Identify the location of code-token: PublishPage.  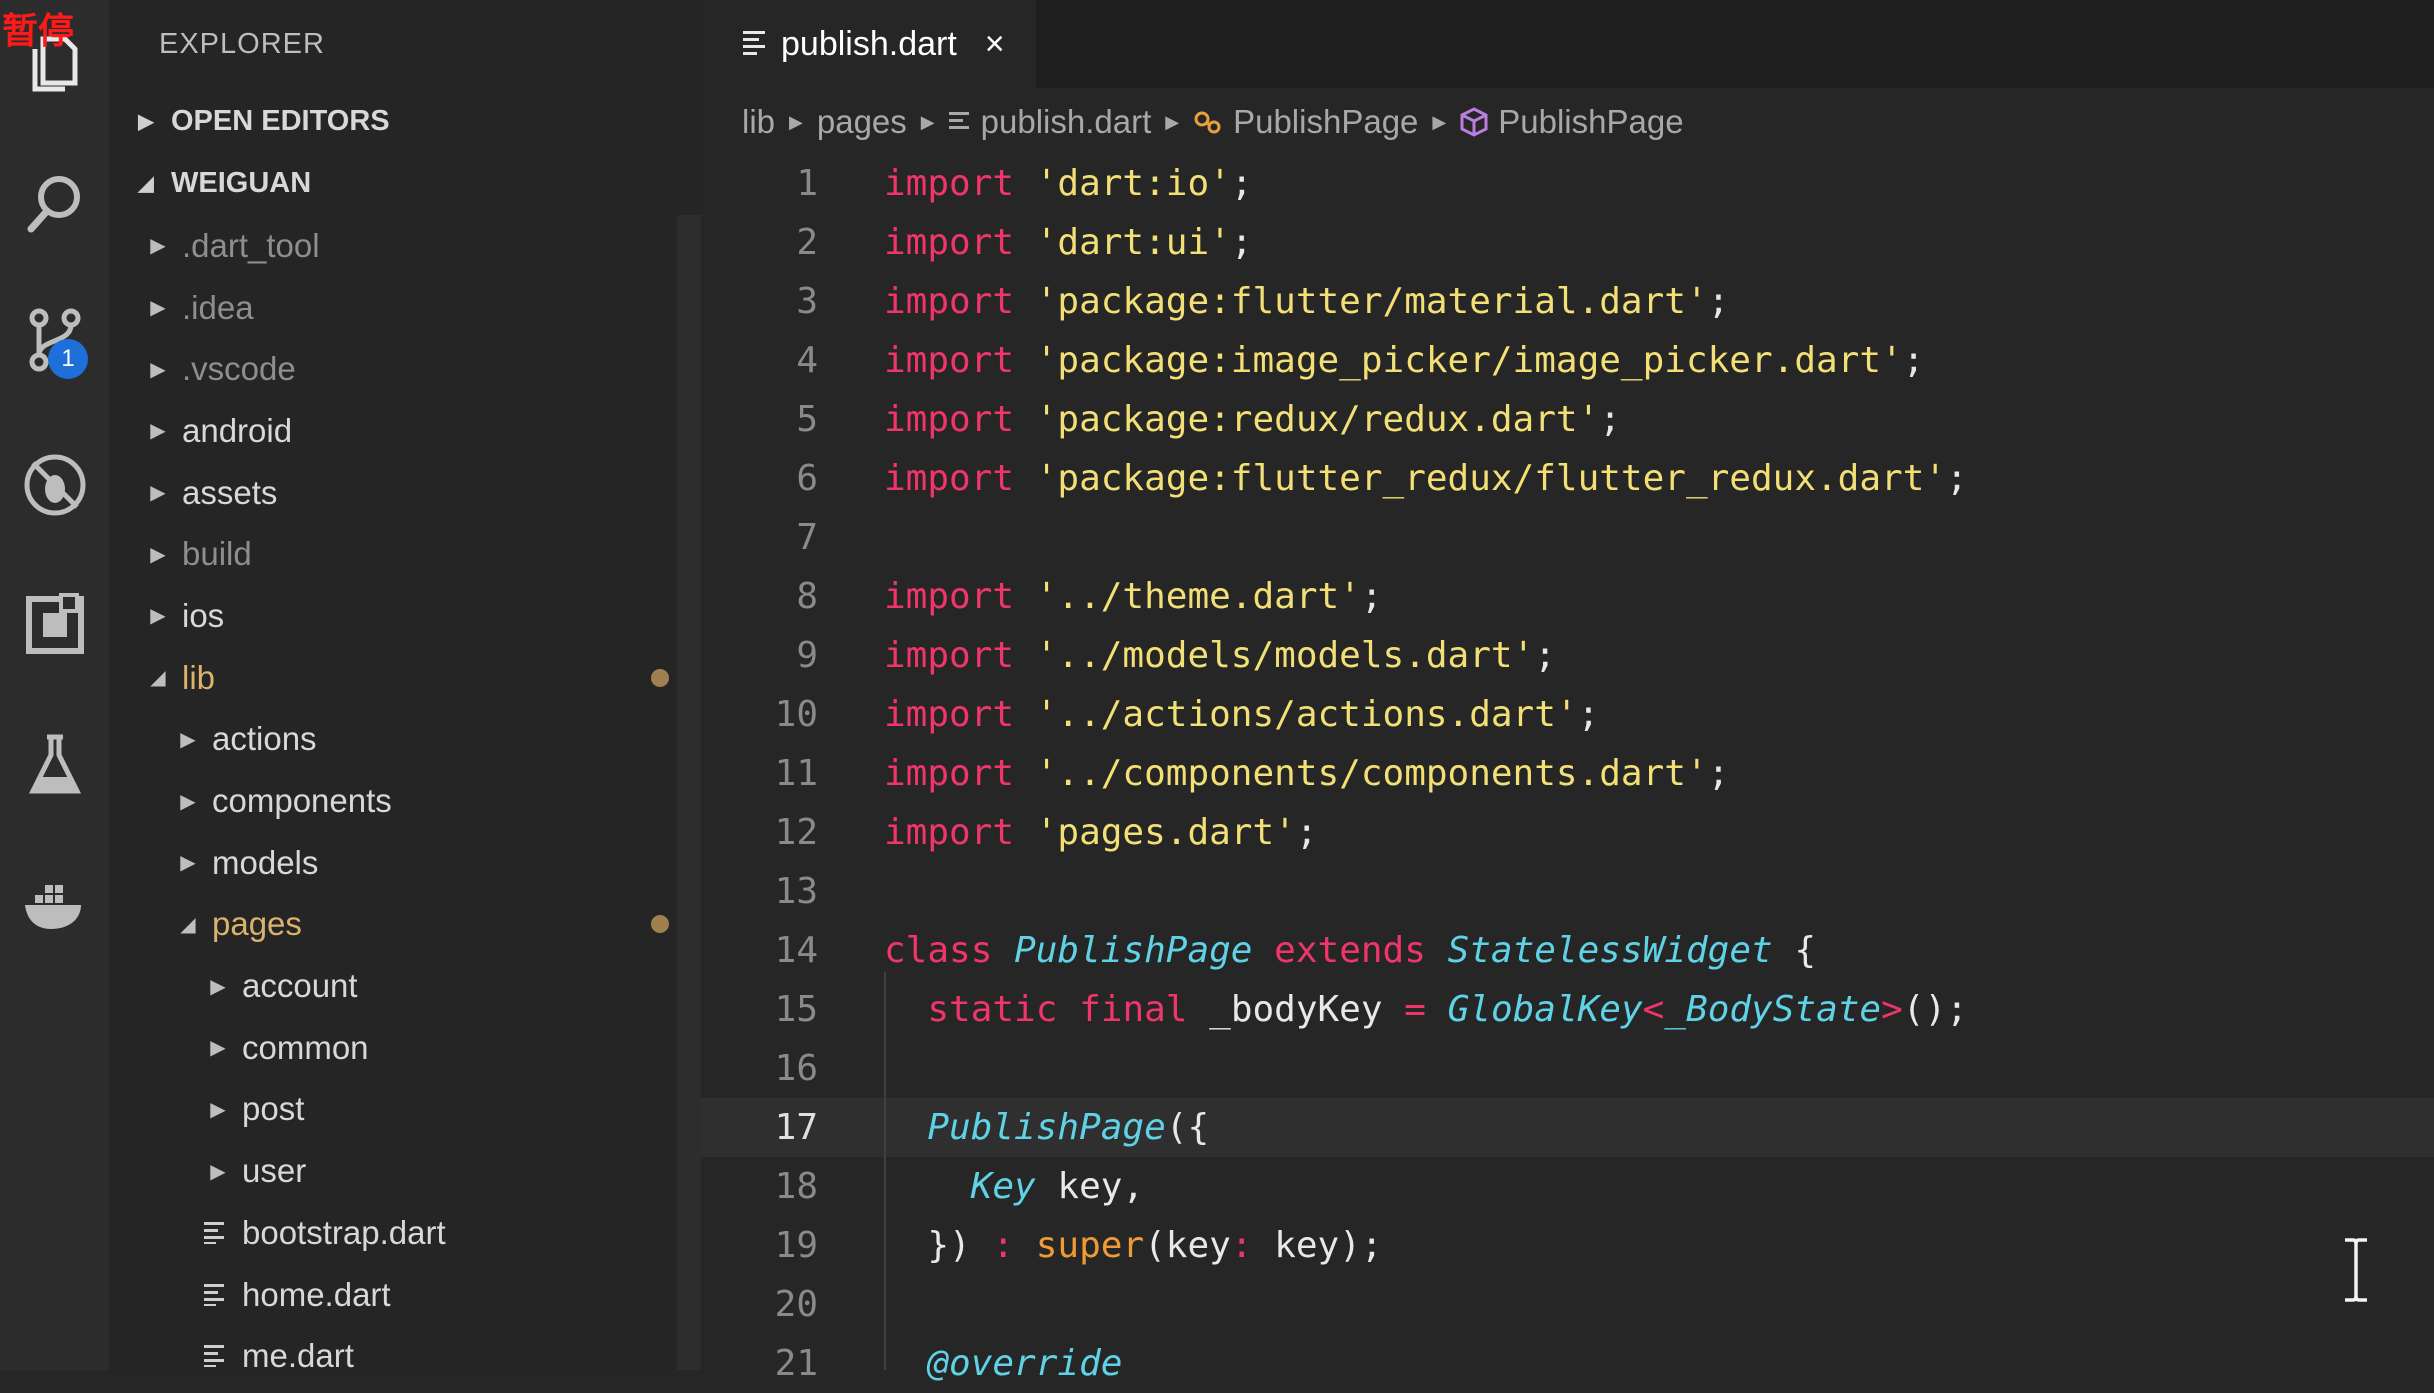
(1046, 1127).